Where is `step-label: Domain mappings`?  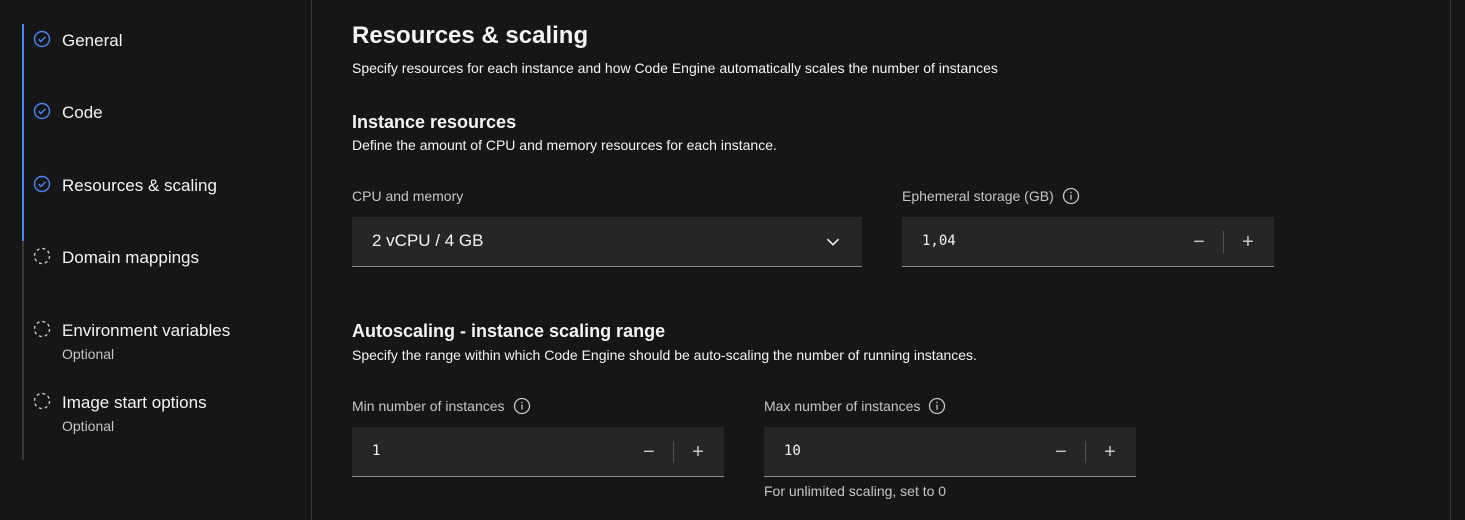 step-label: Domain mappings is located at coordinates (131, 257).